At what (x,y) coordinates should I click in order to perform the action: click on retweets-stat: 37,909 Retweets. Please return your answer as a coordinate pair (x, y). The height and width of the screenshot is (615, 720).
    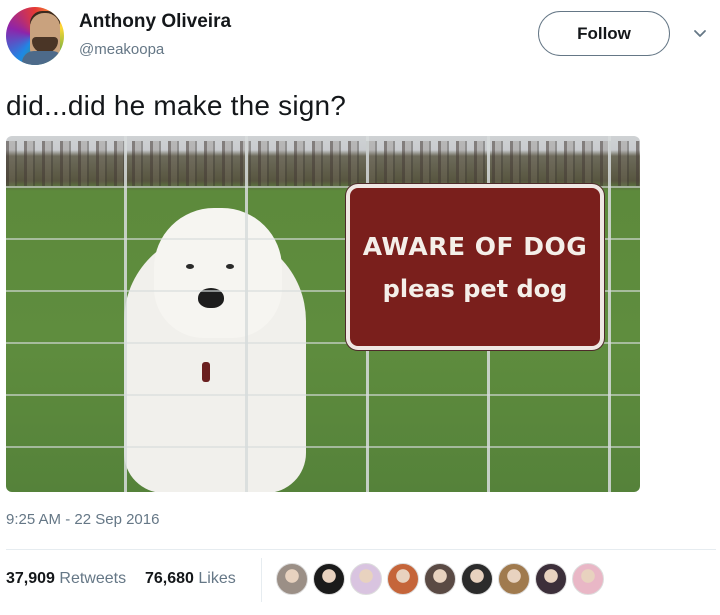
    Looking at the image, I should click on (68, 578).